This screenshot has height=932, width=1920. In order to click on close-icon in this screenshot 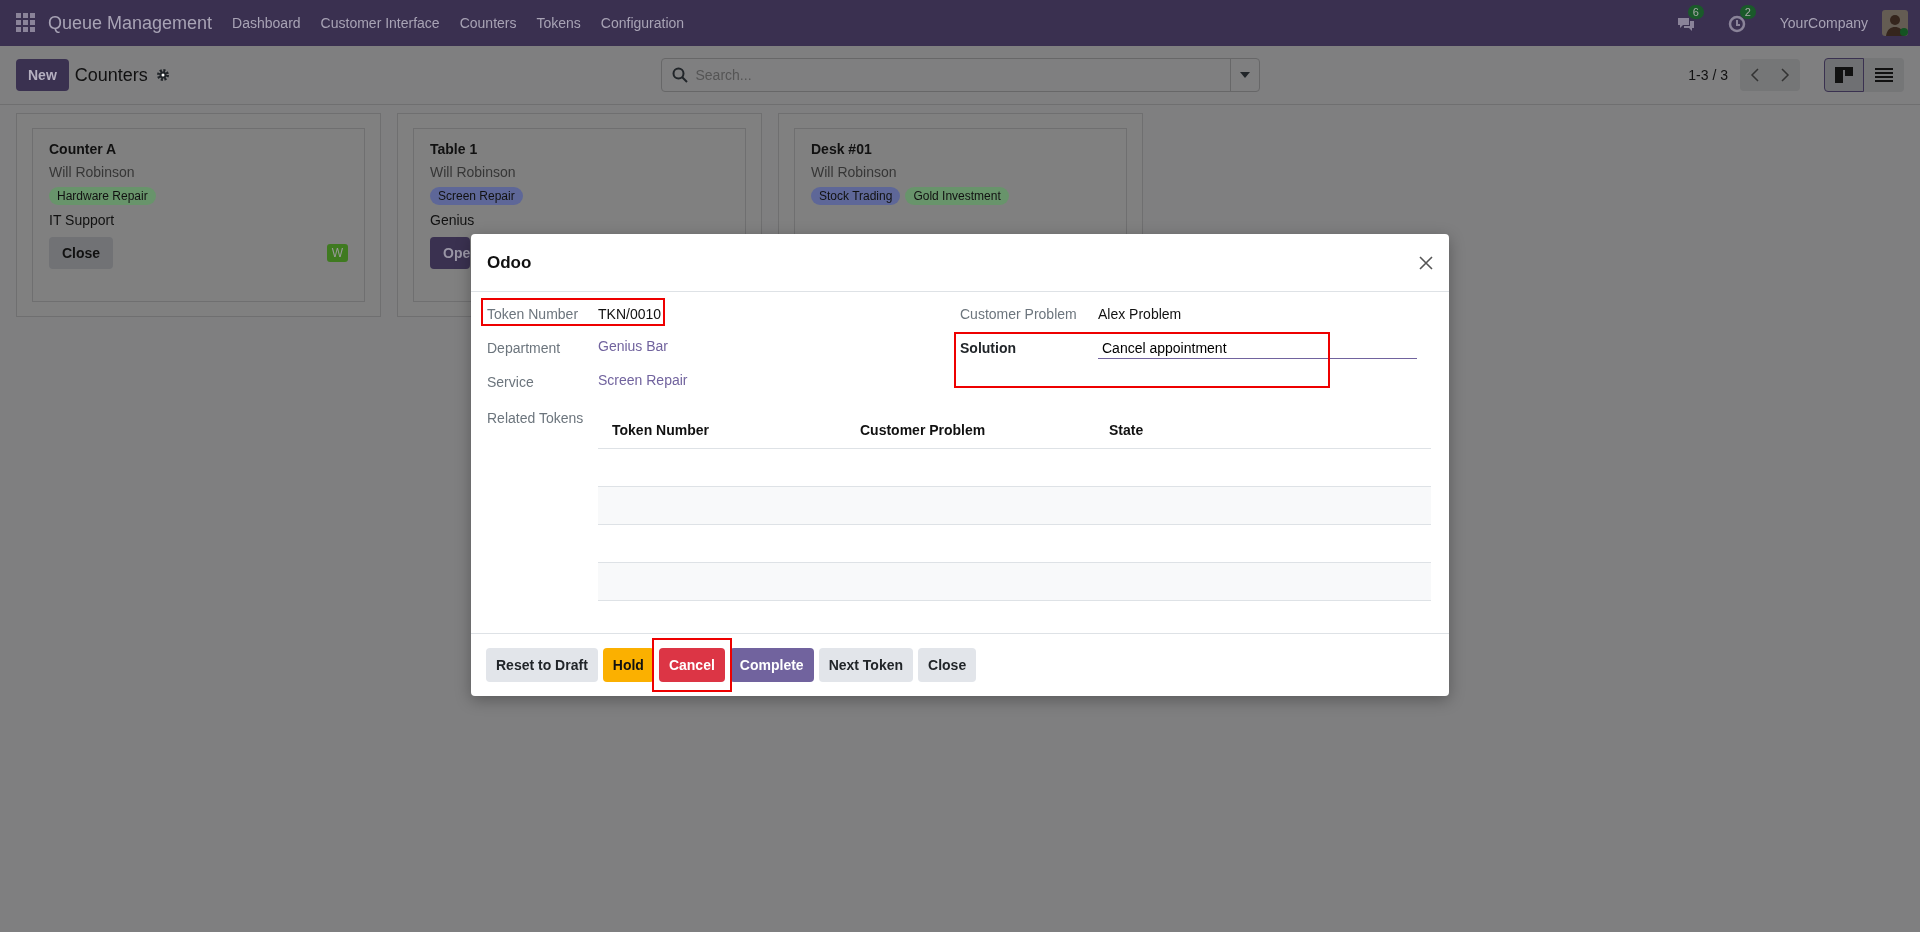, I will do `click(1426, 262)`.